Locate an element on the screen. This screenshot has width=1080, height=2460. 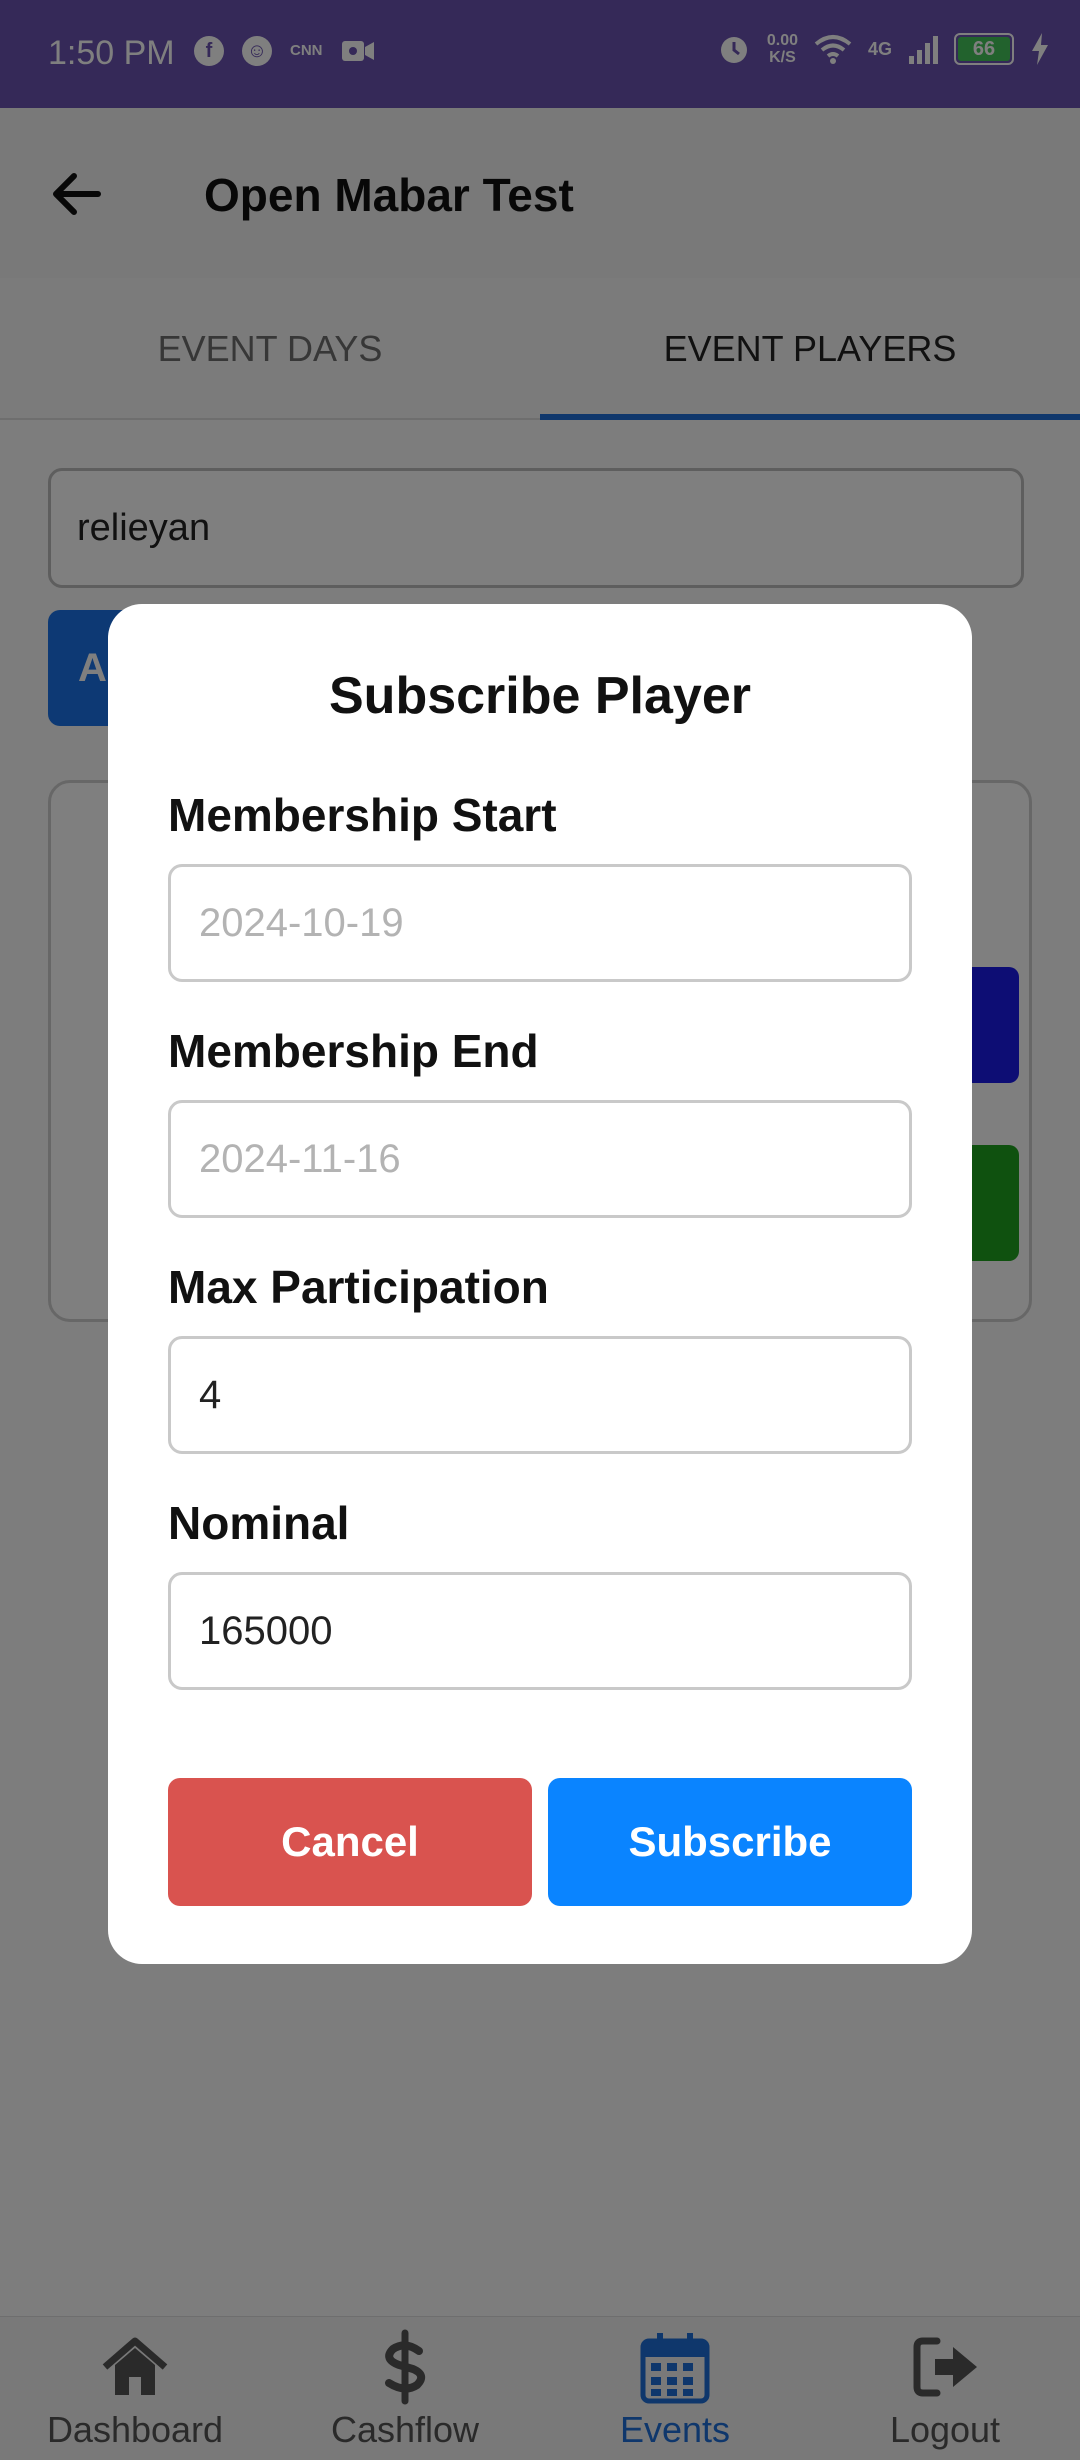
nominal-label: Nominal is located at coordinates (259, 1523).